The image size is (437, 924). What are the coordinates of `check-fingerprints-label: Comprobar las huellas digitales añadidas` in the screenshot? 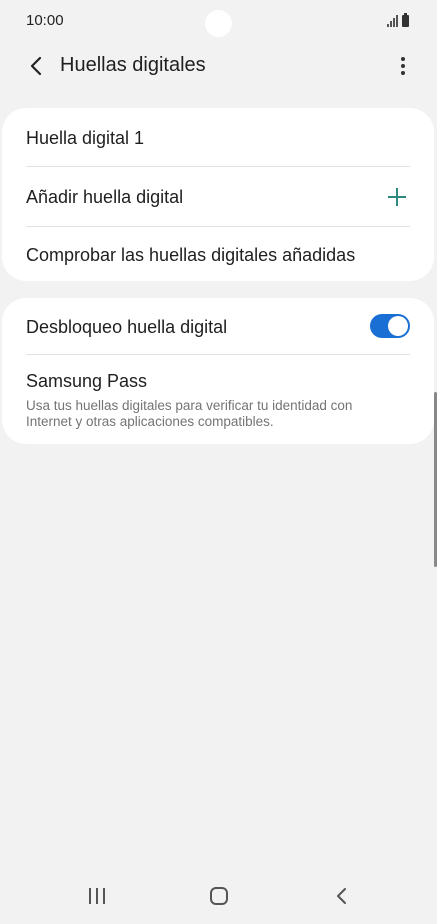 It's located at (191, 255).